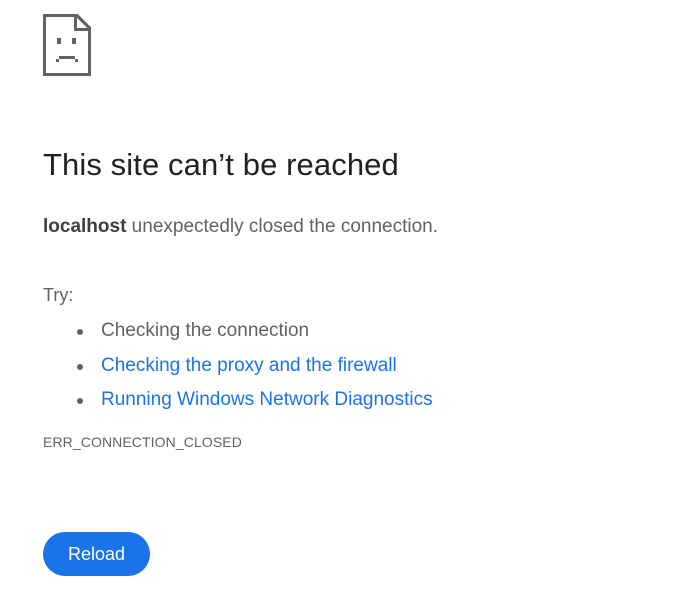 This screenshot has width=698, height=609. Describe the element at coordinates (58, 295) in the screenshot. I see `try-label: Try:` at that location.